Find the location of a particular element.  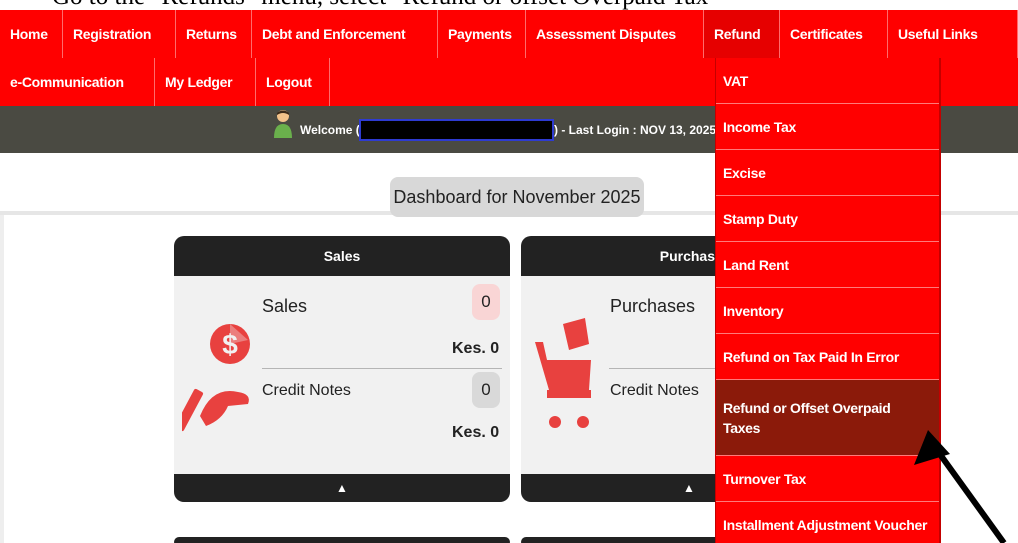

sales-credit-notes-amount: Kes. 0 is located at coordinates (476, 432).